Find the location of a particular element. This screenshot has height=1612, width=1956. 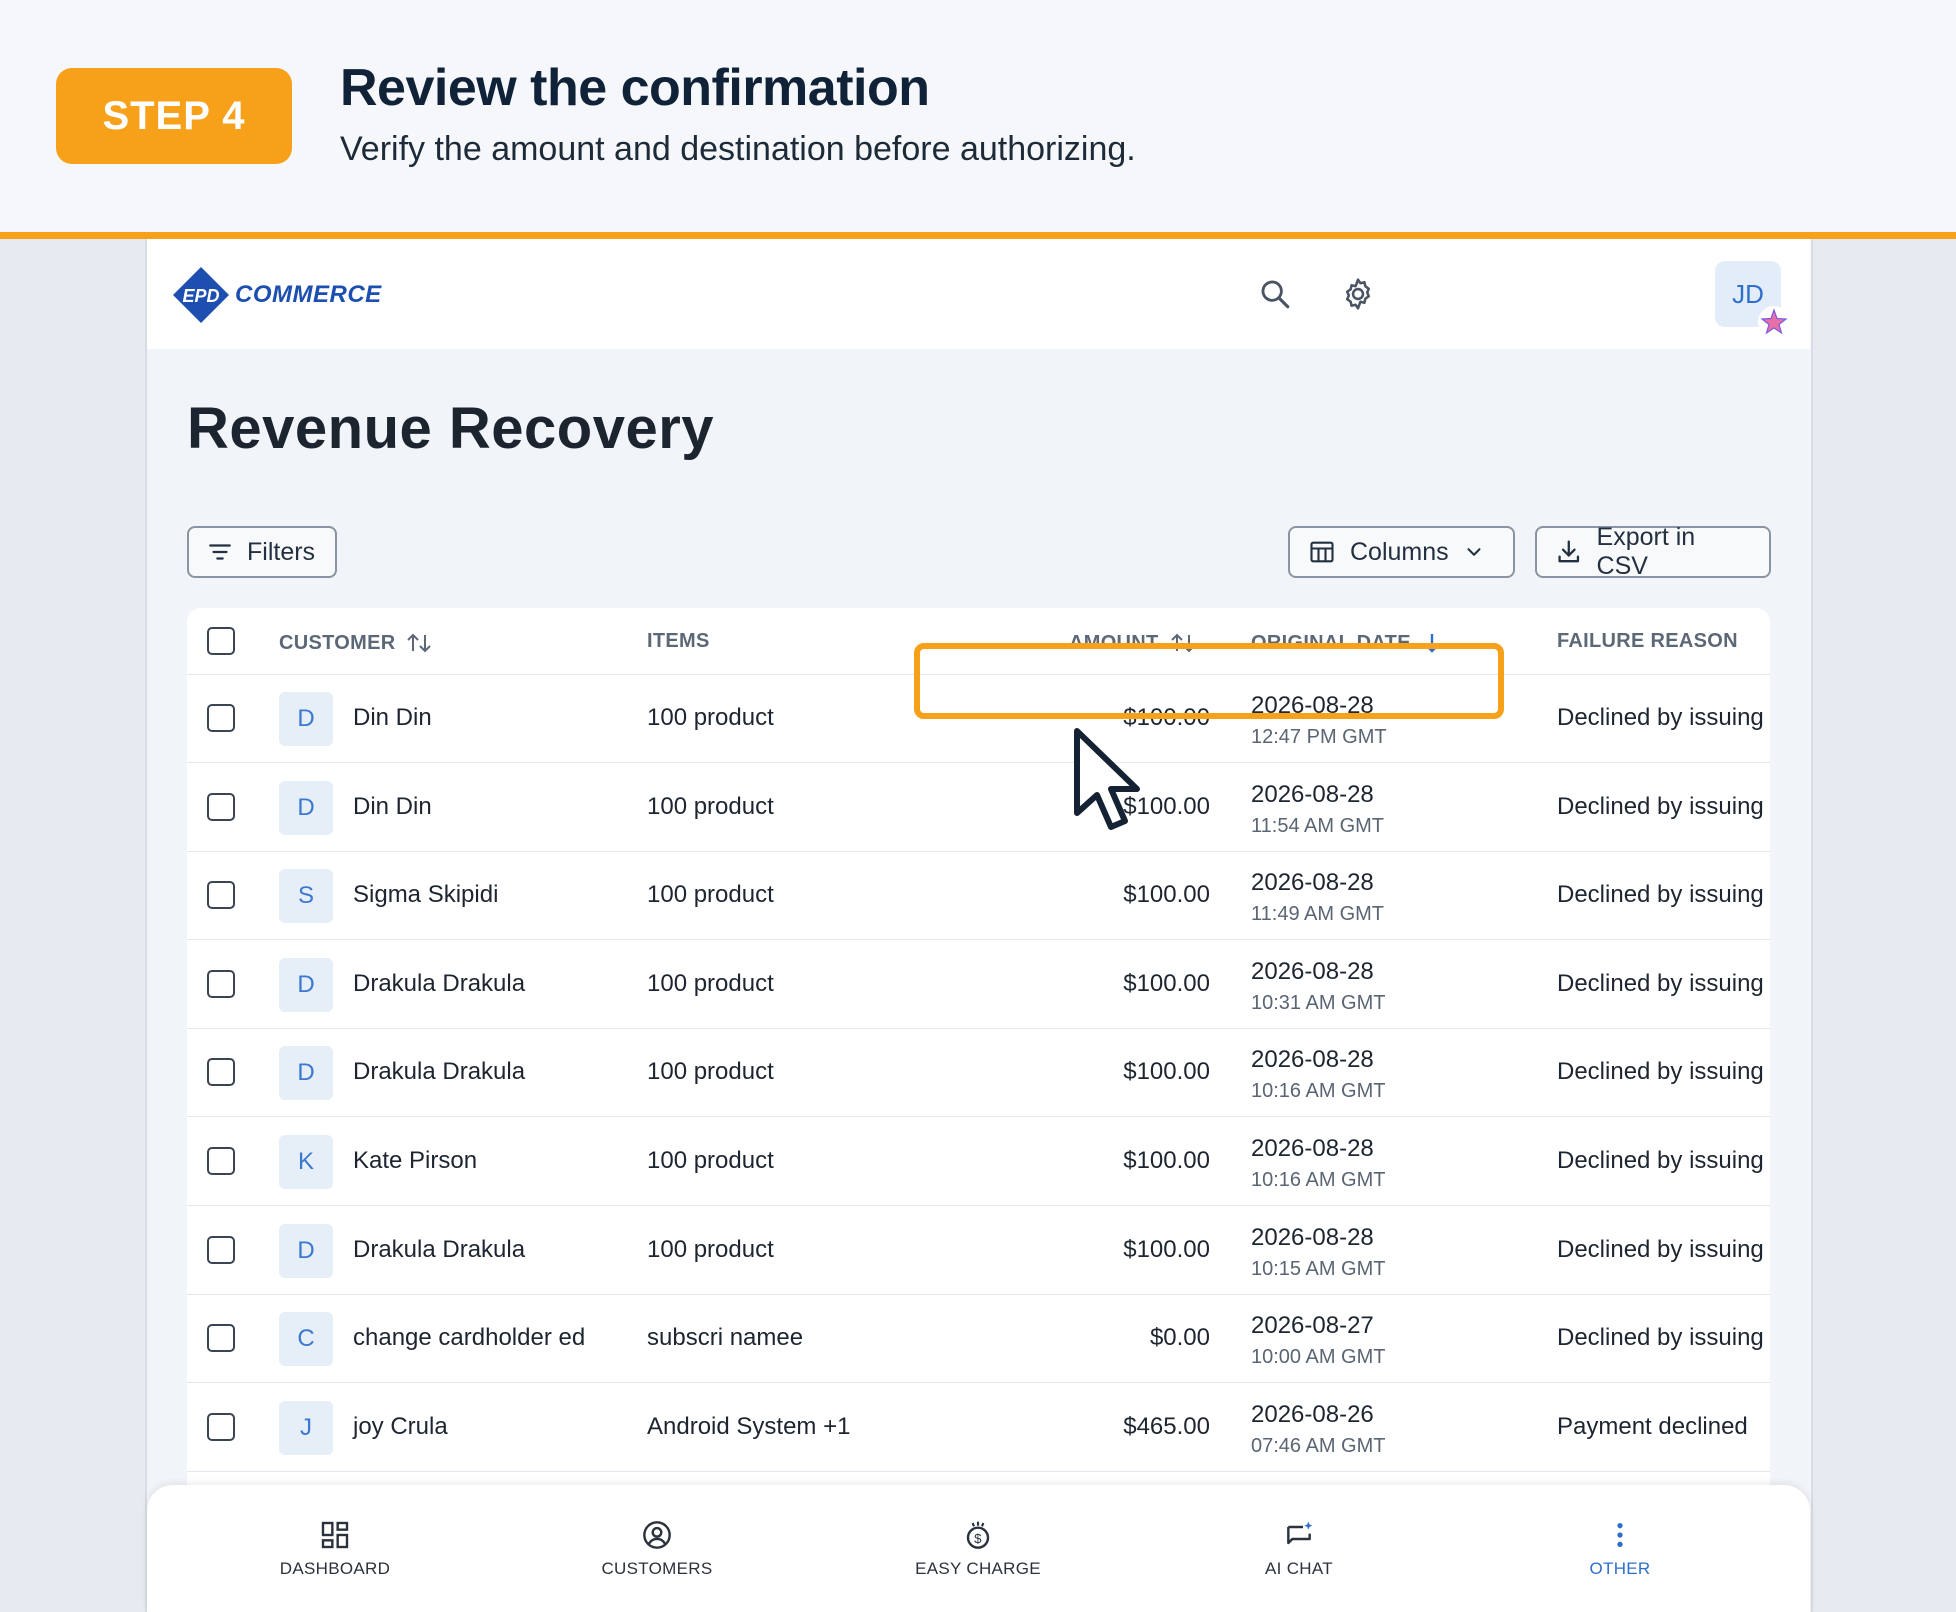

time-cell: 11:54 AM GMT is located at coordinates (1318, 825).